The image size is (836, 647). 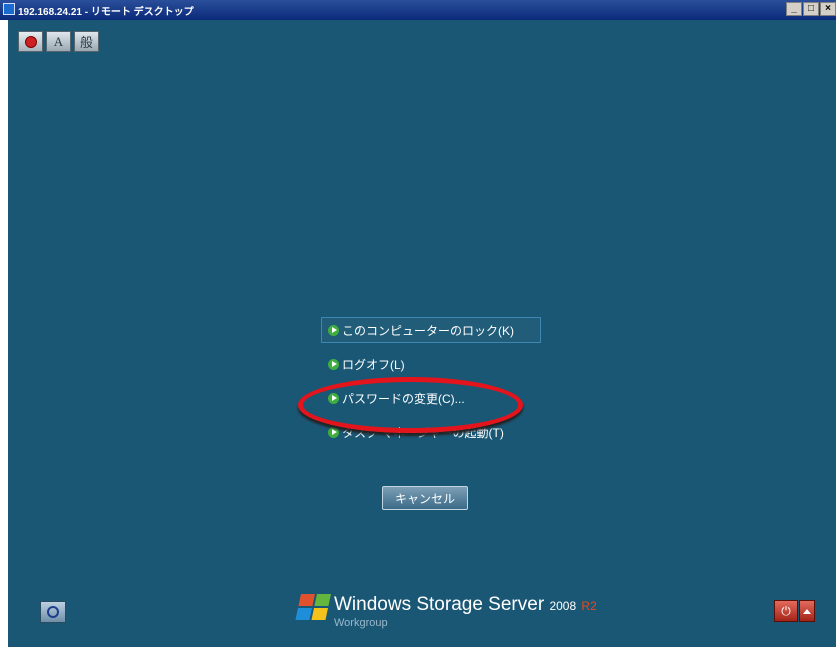 I want to click on ime-toolbar: A 般, so click(x=58, y=41).